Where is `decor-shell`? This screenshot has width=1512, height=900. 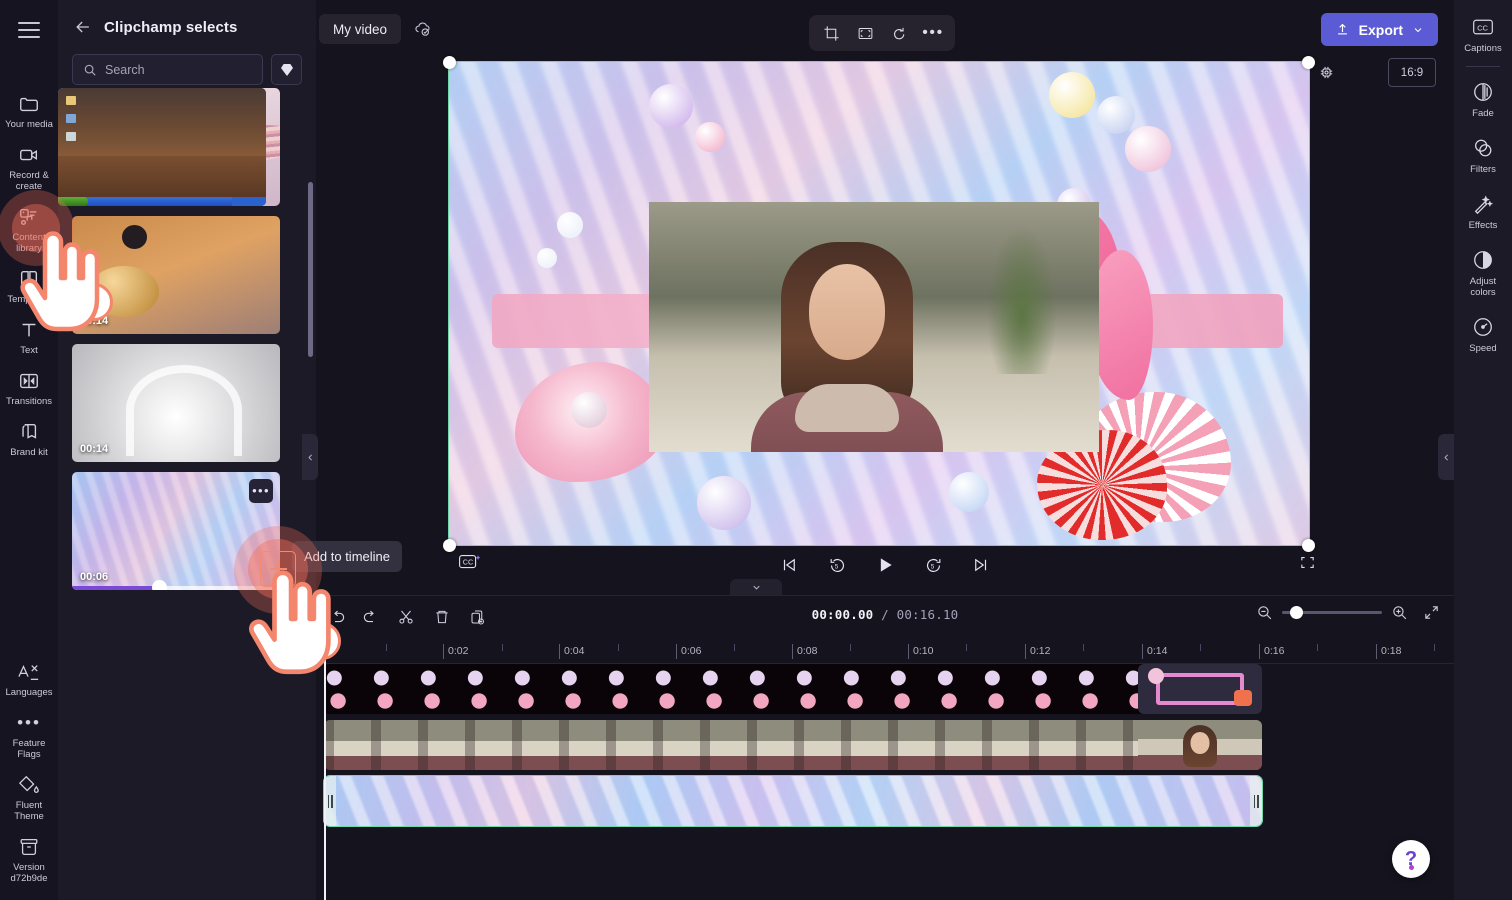
decor-shell is located at coordinates (1243, 698).